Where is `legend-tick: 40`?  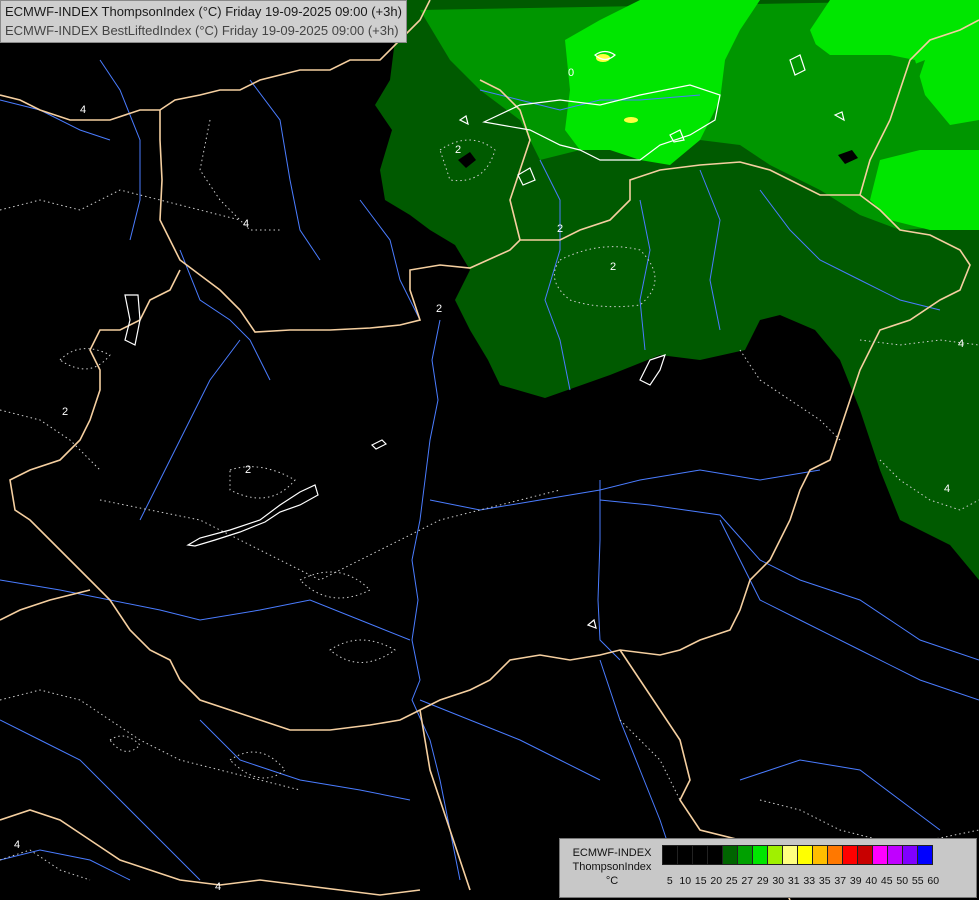
legend-tick: 40 is located at coordinates (871, 881).